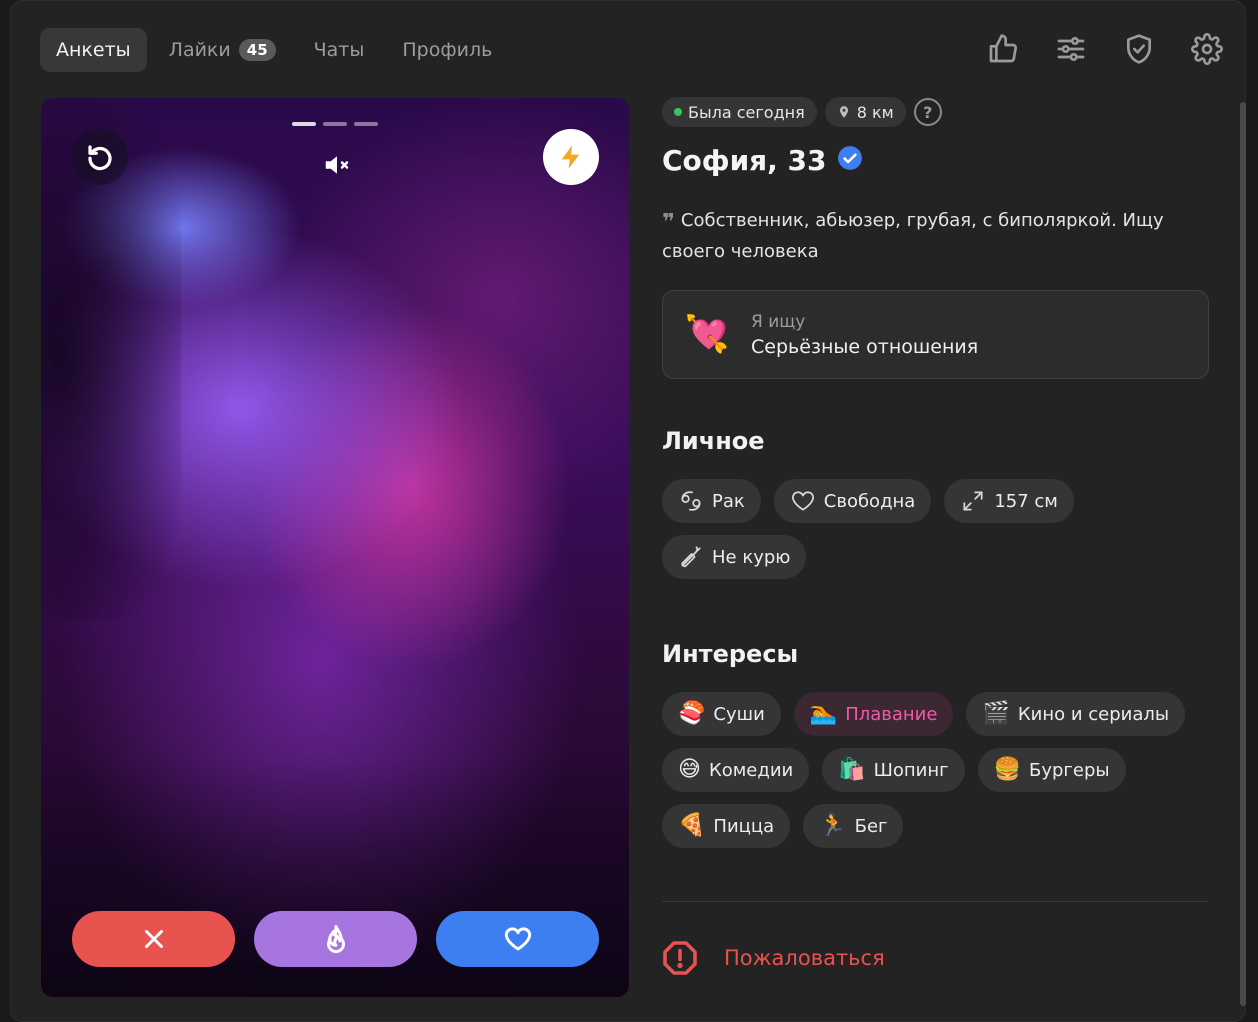 The height and width of the screenshot is (1022, 1258). I want to click on toolbar-icons, so click(1105, 49).